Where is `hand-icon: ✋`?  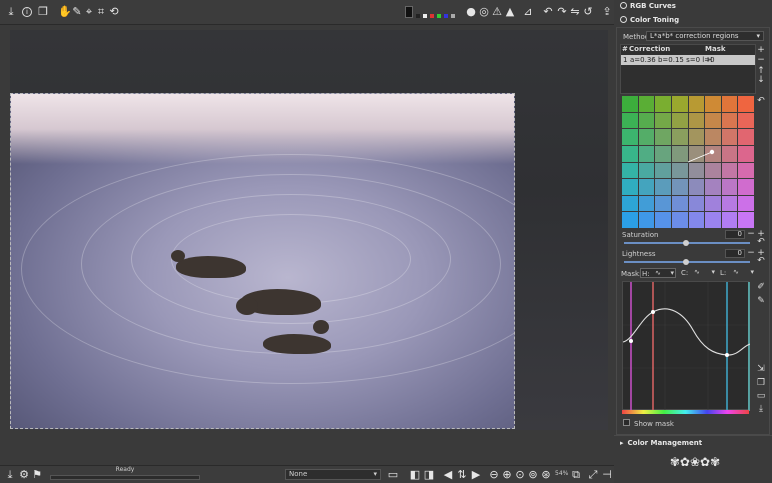
hand-icon: ✋ is located at coordinates (65, 12).